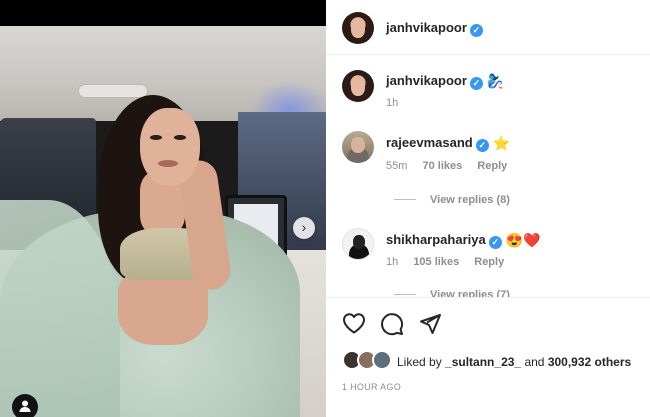 Image resolution: width=650 pixels, height=417 pixels. Describe the element at coordinates (436, 239) in the screenshot. I see `comment-username: shikharpahariya` at that location.